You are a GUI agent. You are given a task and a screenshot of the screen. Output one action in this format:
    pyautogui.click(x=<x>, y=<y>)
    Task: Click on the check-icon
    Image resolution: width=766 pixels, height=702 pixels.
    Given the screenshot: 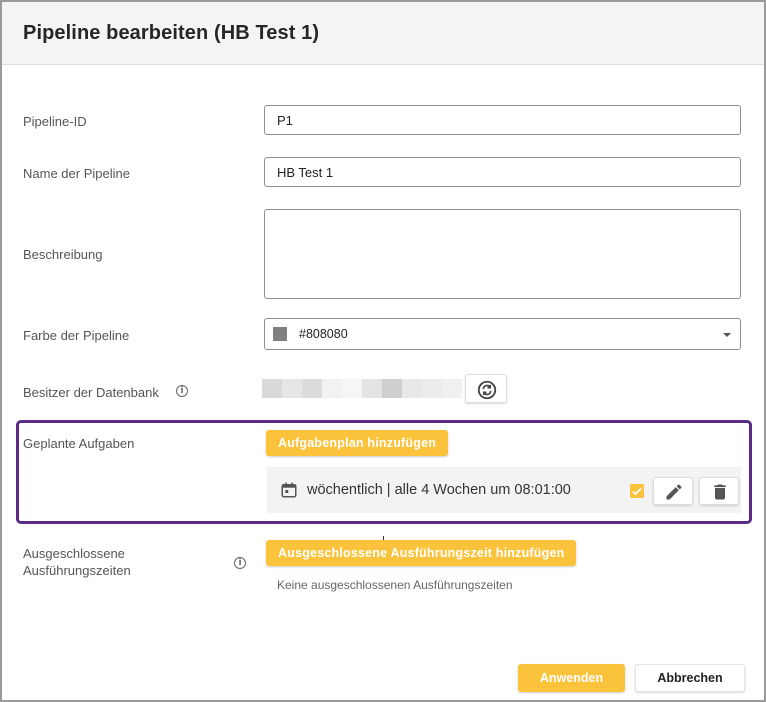 What is the action you would take?
    pyautogui.click(x=637, y=491)
    